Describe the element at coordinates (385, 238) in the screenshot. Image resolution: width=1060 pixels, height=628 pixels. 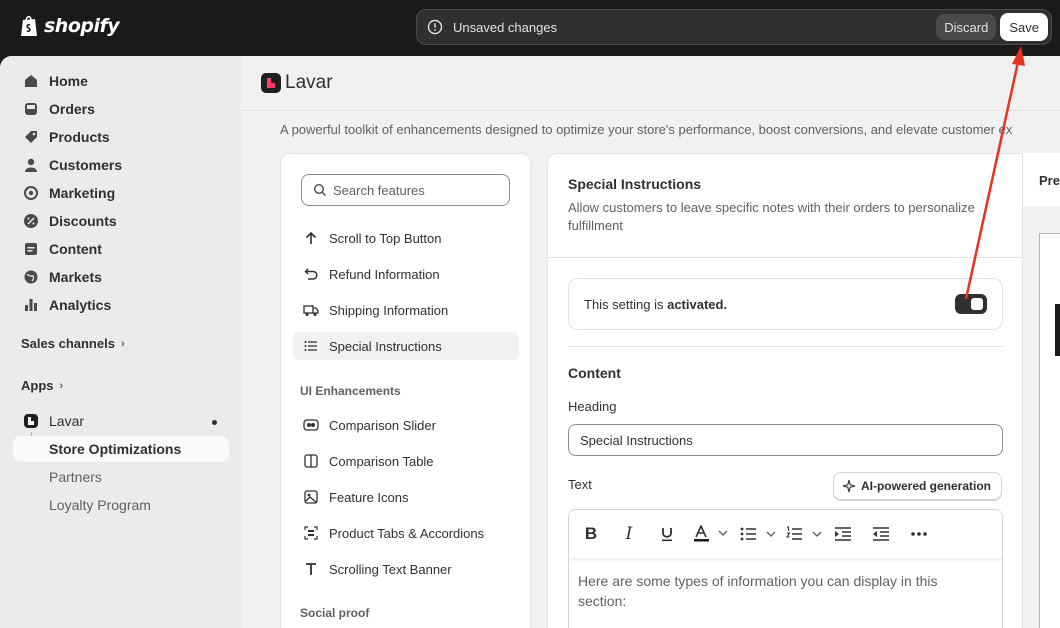
I see `feature-label: Scroll to Top Button` at that location.